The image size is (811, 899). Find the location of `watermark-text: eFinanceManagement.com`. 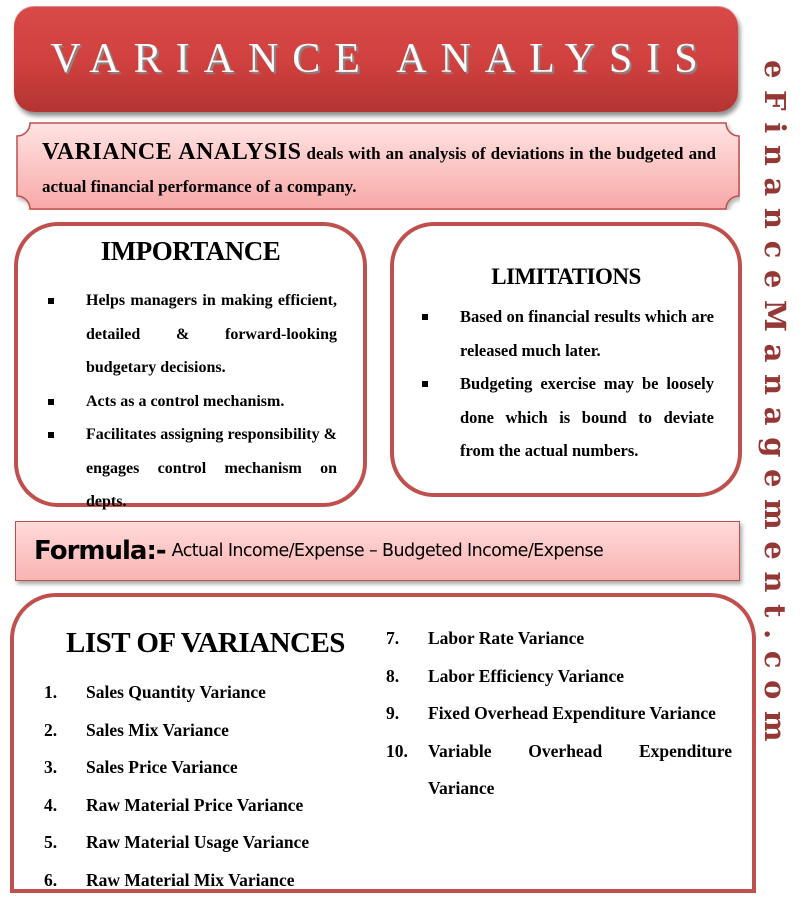

watermark-text: eFinanceManagement.com is located at coordinates (775, 406).